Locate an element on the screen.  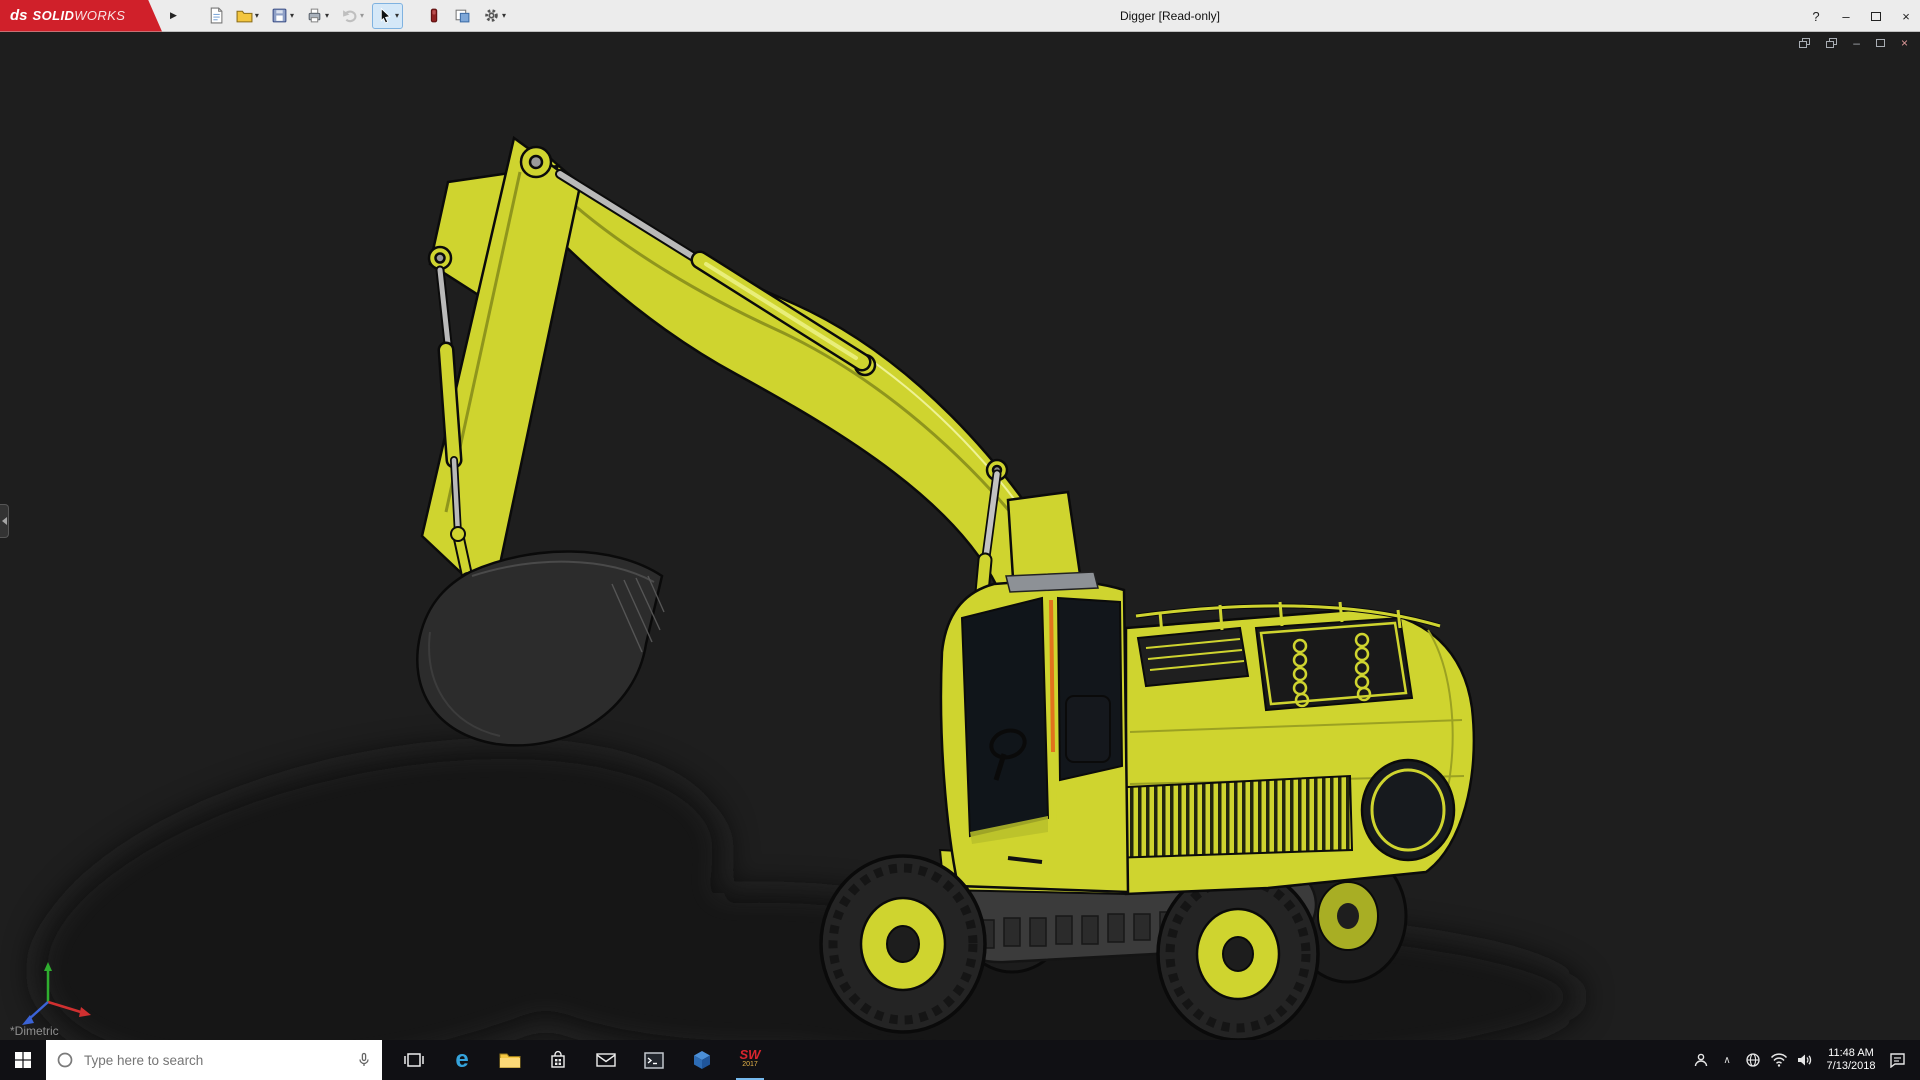
print-button: ▾ is located at coordinates (317, 16).